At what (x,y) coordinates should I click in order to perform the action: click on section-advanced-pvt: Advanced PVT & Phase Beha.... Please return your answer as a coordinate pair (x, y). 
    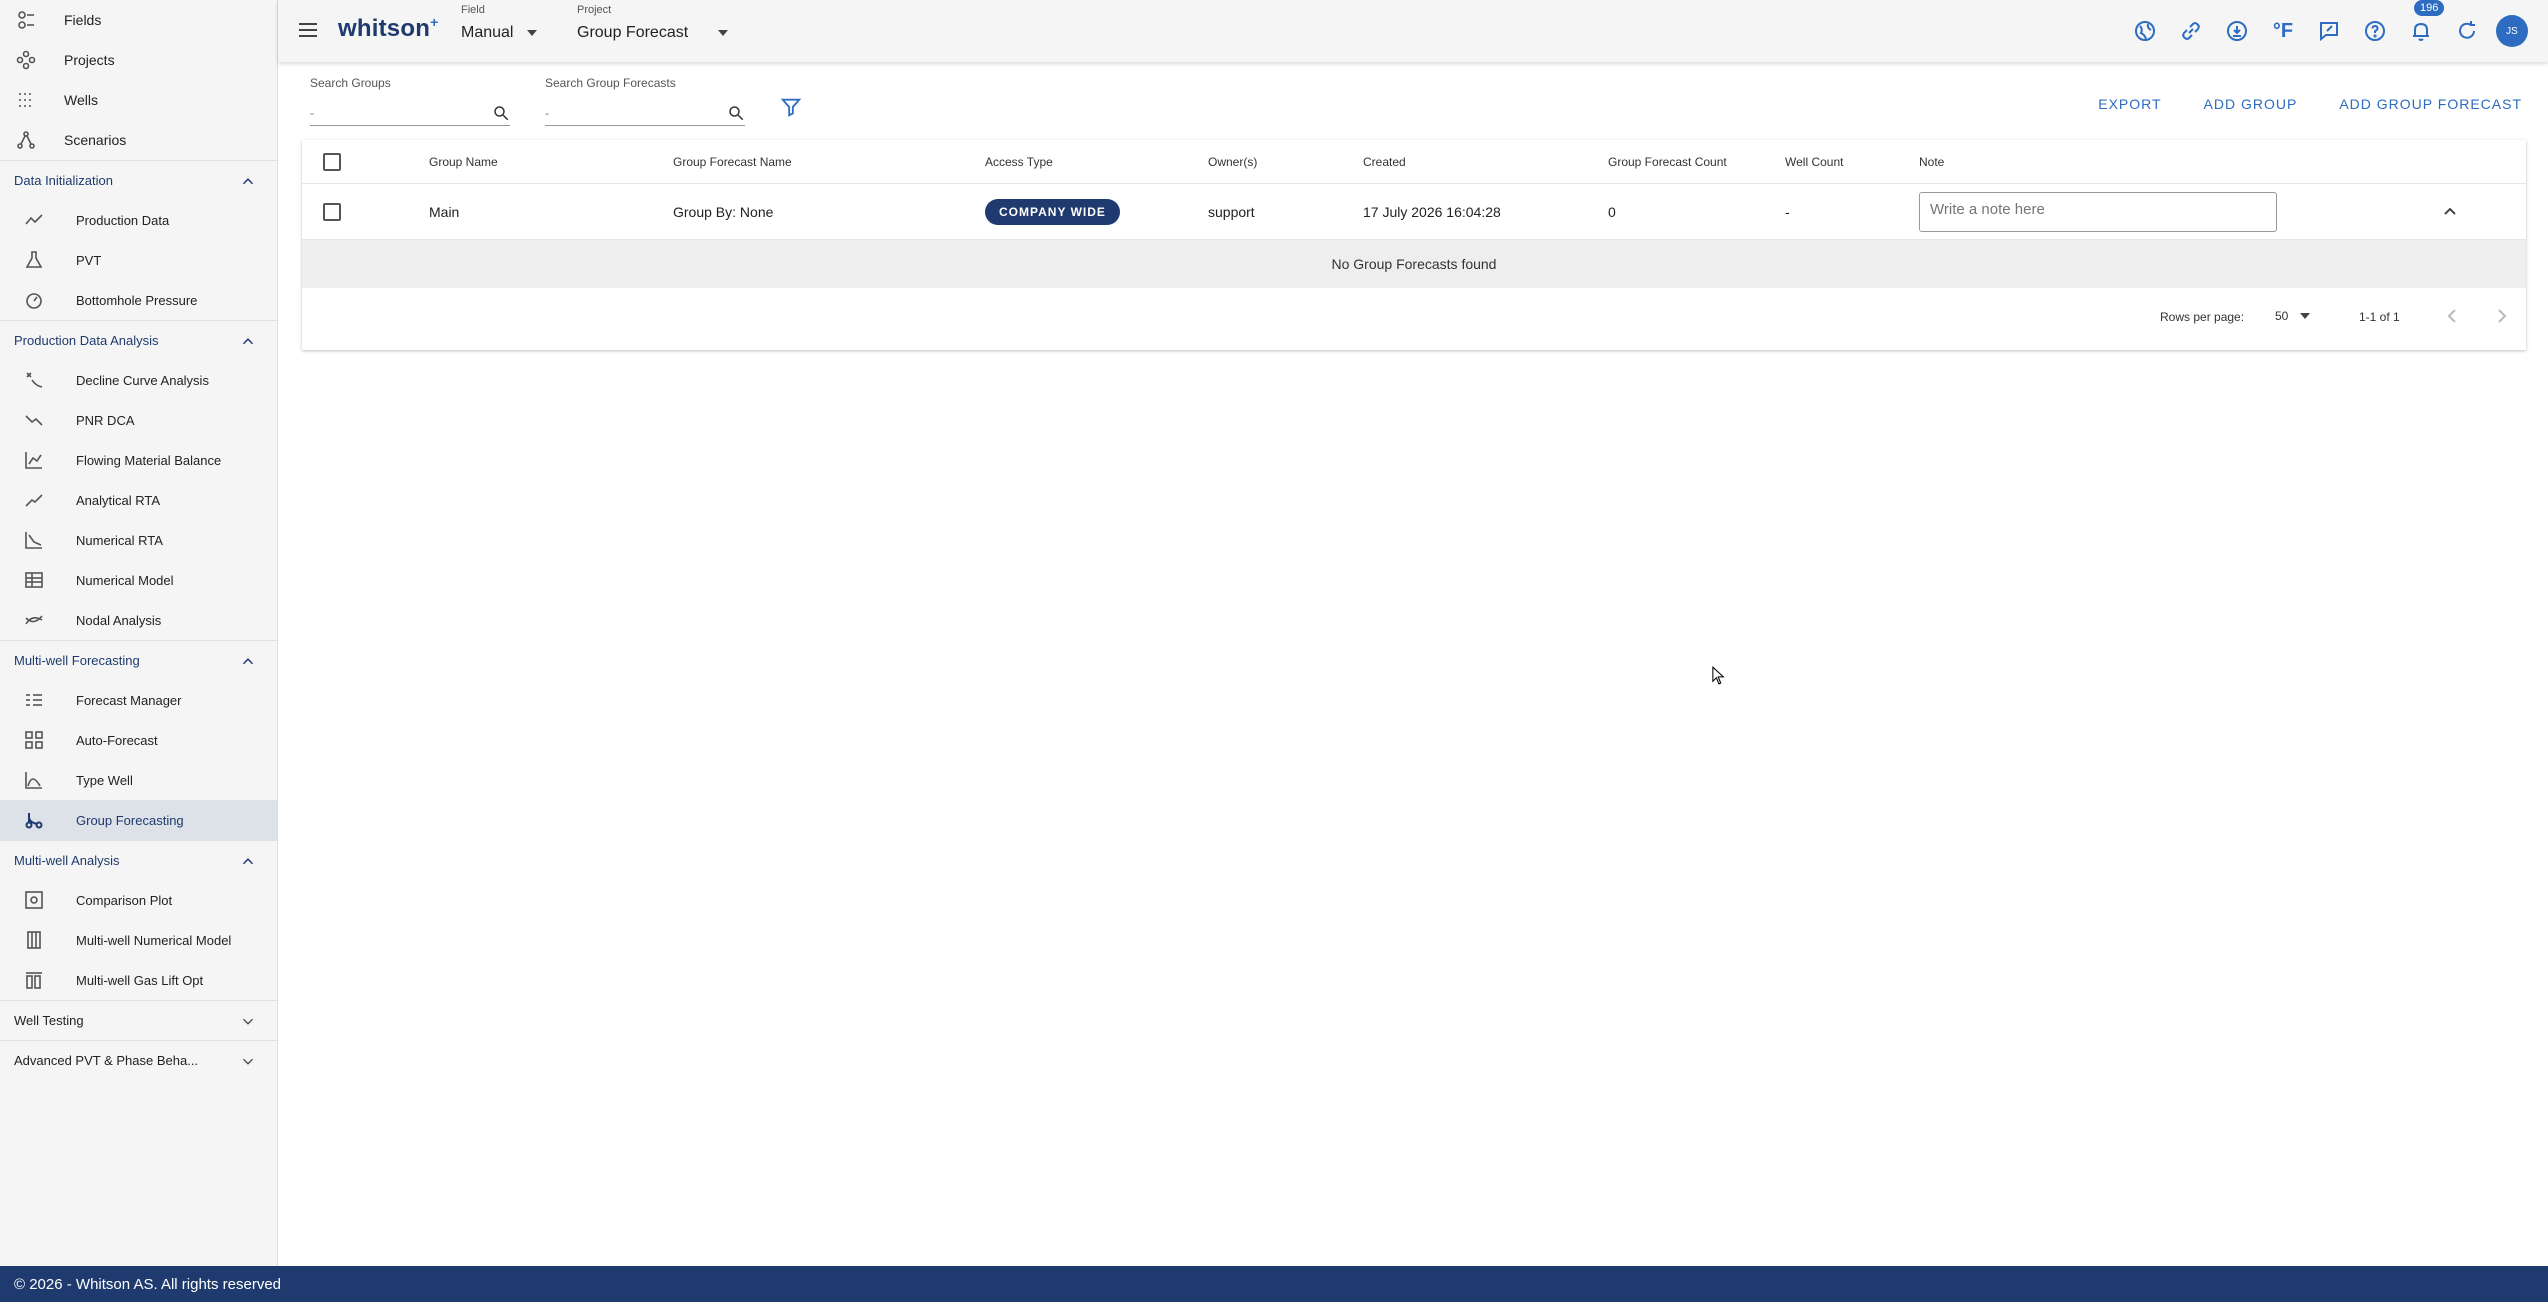
    Looking at the image, I should click on (138, 1060).